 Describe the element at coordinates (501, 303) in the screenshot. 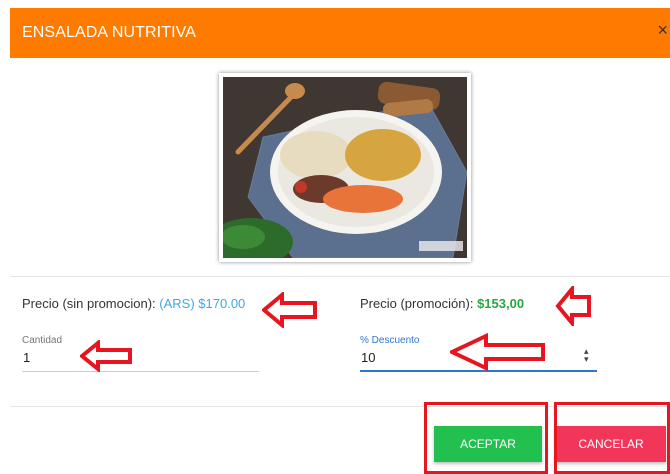

I see `promo-price-value: $153,00` at that location.